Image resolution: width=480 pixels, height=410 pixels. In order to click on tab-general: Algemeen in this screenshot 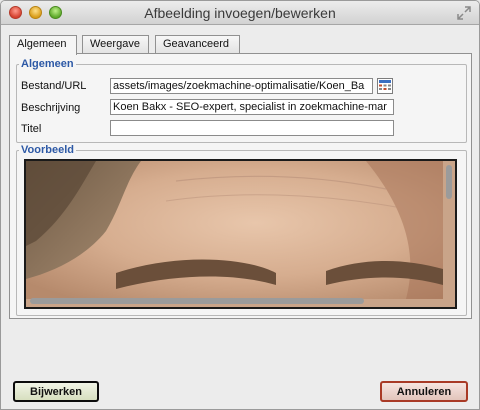, I will do `click(43, 45)`.